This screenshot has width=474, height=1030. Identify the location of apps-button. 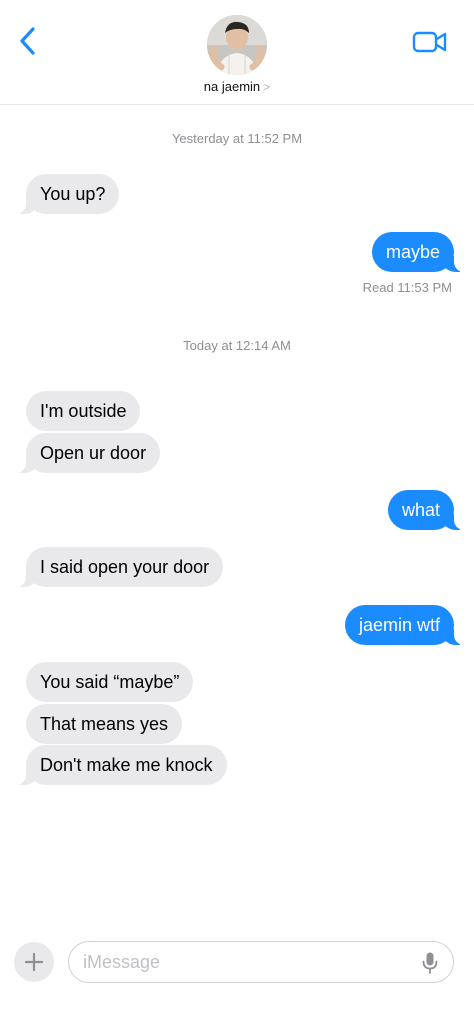
(34, 962).